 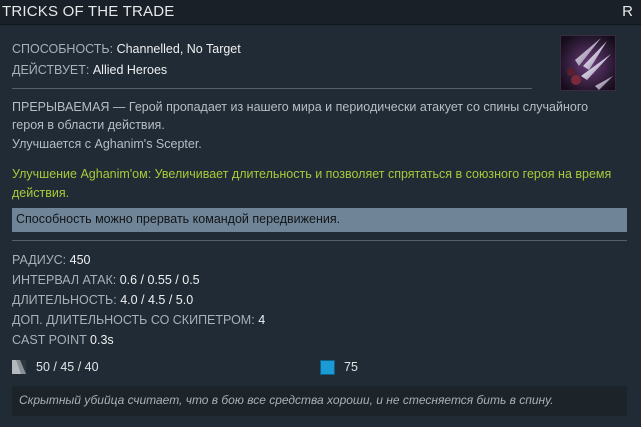 I want to click on mana-icon, so click(x=327, y=367).